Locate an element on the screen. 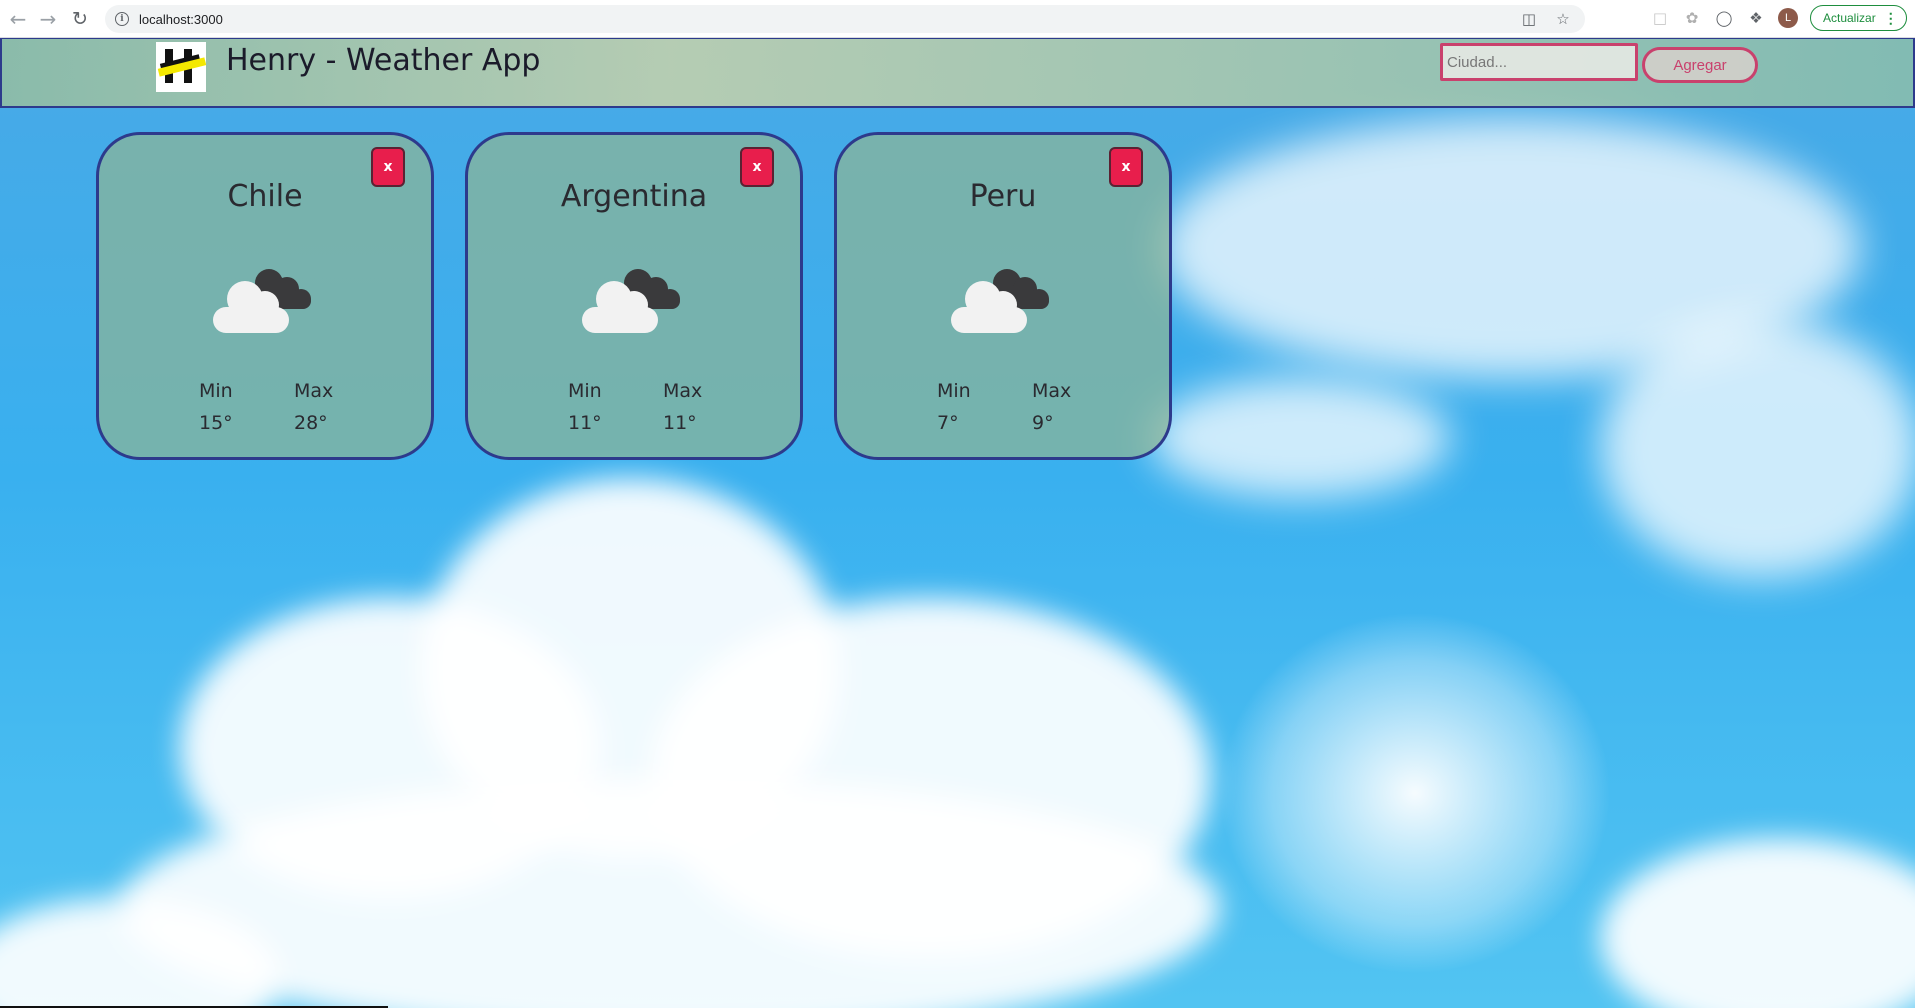 Image resolution: width=1915 pixels, height=1008 pixels. extension-icon: ◯ is located at coordinates (1724, 18).